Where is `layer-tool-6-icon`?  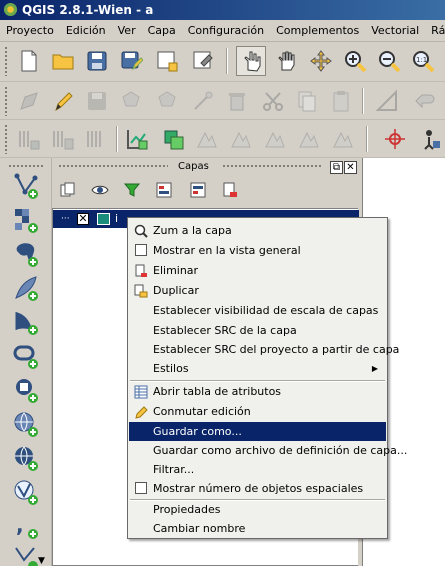
layer-tool-6-icon is located at coordinates (275, 139).